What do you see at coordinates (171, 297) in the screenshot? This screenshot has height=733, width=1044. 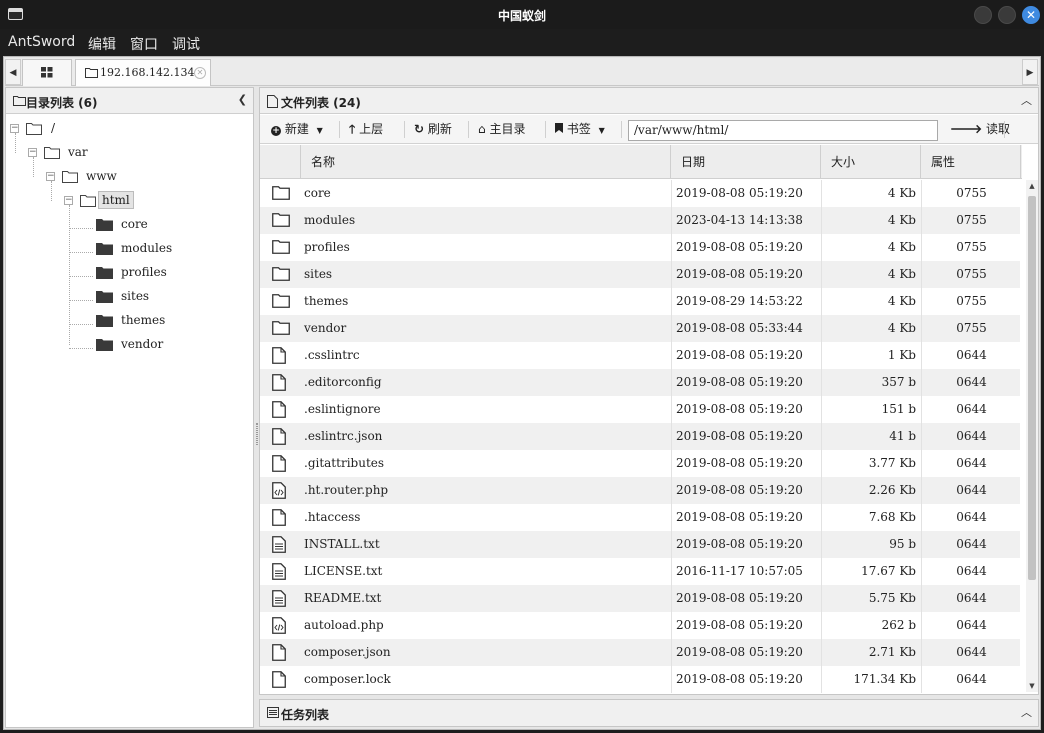 I see `tree-node-sites: sites` at bounding box center [171, 297].